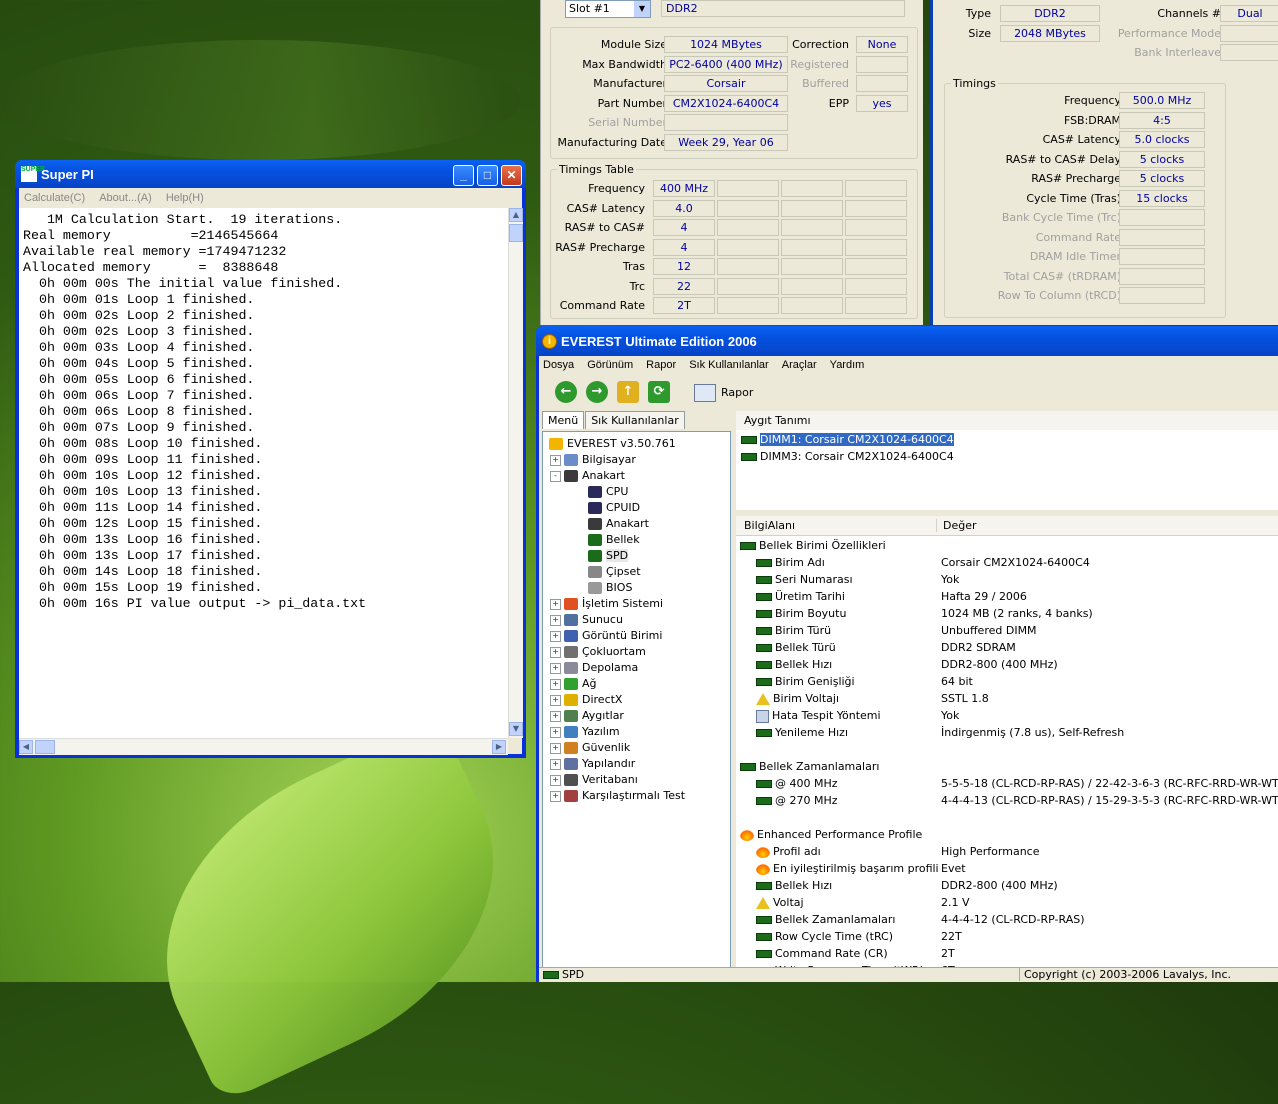 The height and width of the screenshot is (1104, 1278). Describe the element at coordinates (1007, 596) in the screenshot. I see `property-row: Üretim Tarihi Hafta 29 / 2006` at that location.